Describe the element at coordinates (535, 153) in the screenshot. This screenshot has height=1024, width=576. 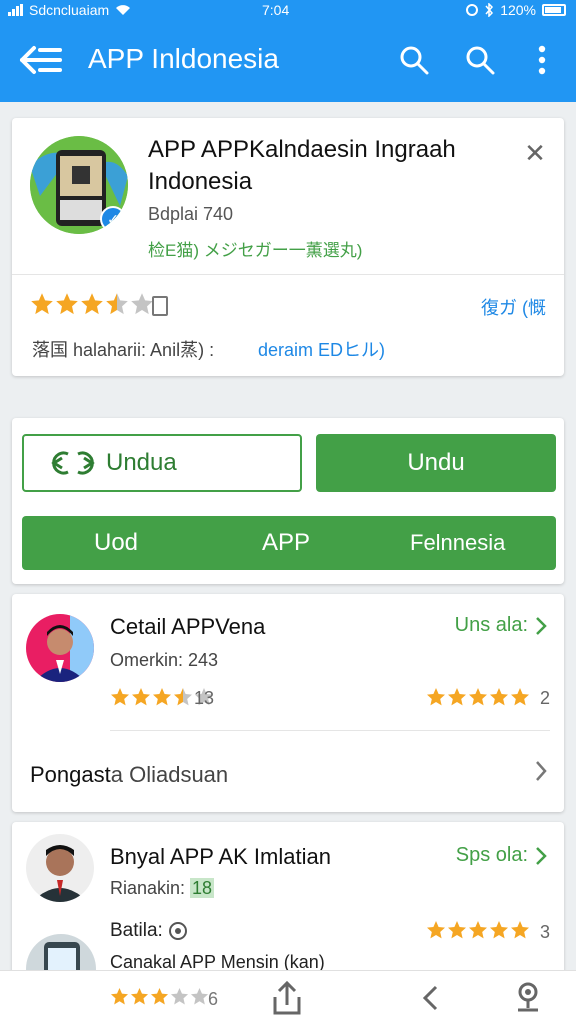
I see `close-icon: ✕` at that location.